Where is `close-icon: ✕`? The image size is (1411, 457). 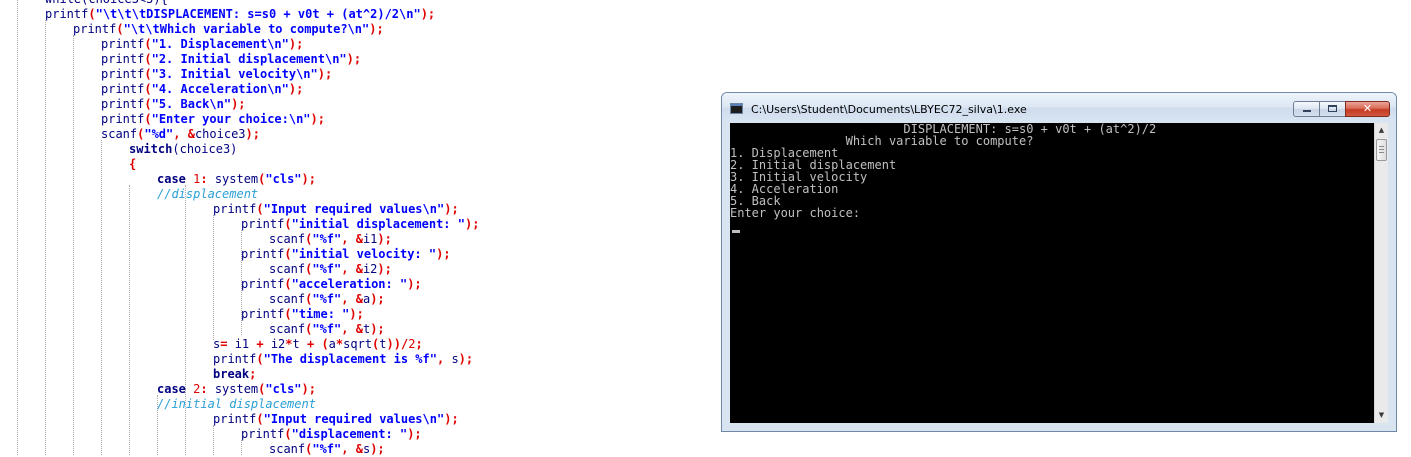 close-icon: ✕ is located at coordinates (1367, 108).